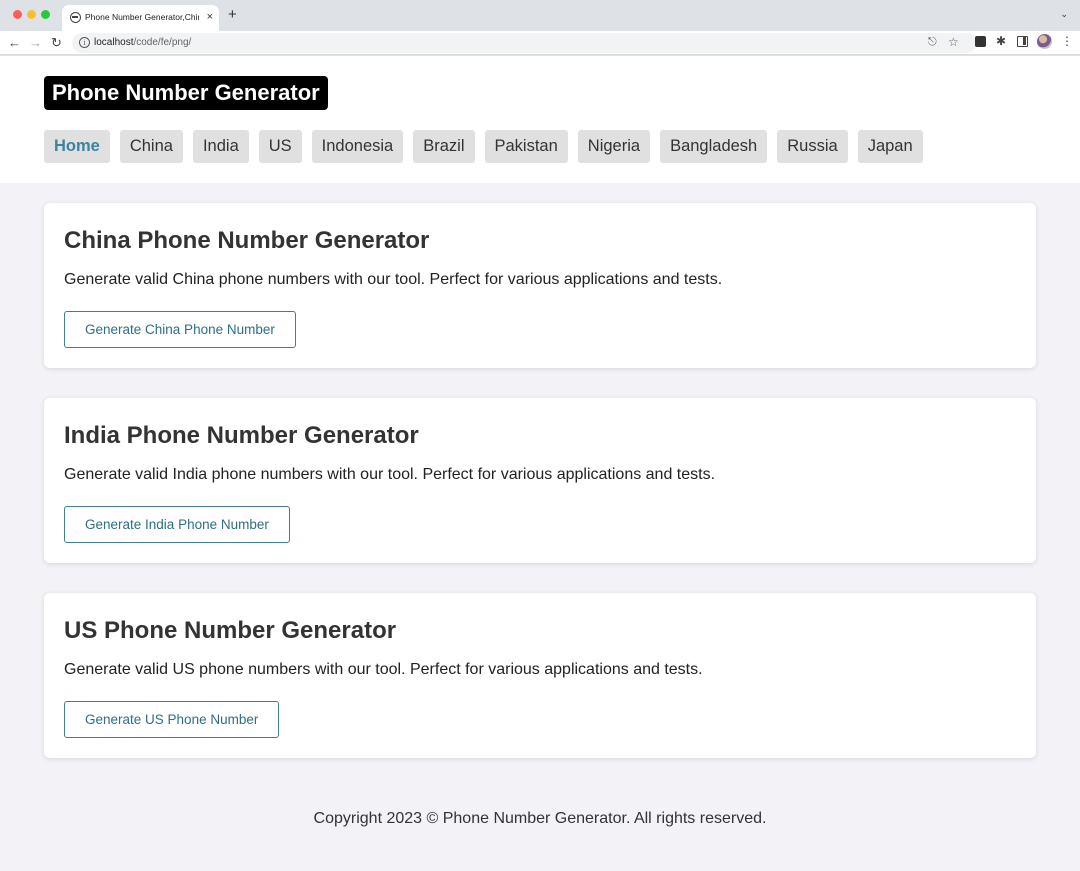 This screenshot has width=1080, height=871. What do you see at coordinates (714, 146) in the screenshot?
I see `nav-item-bangladesh: Bangladesh` at bounding box center [714, 146].